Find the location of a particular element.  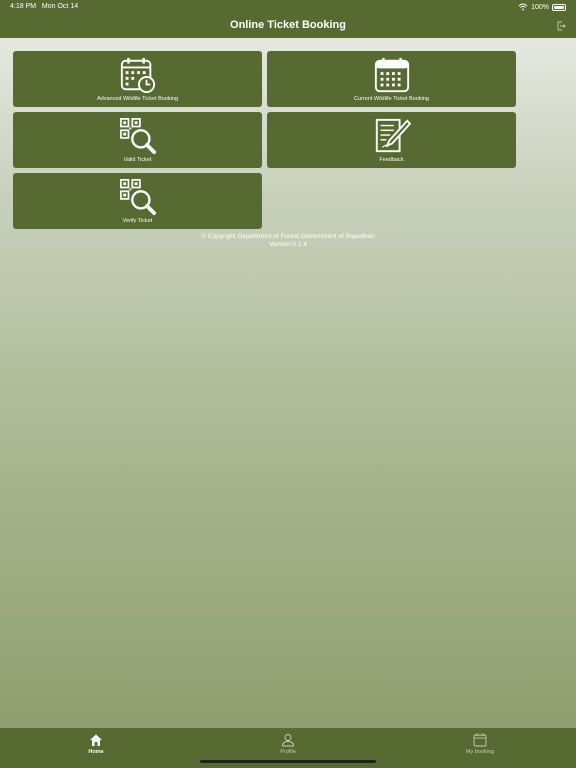

tile-label: Current Wildlife Ticket Booking is located at coordinates (391, 99).